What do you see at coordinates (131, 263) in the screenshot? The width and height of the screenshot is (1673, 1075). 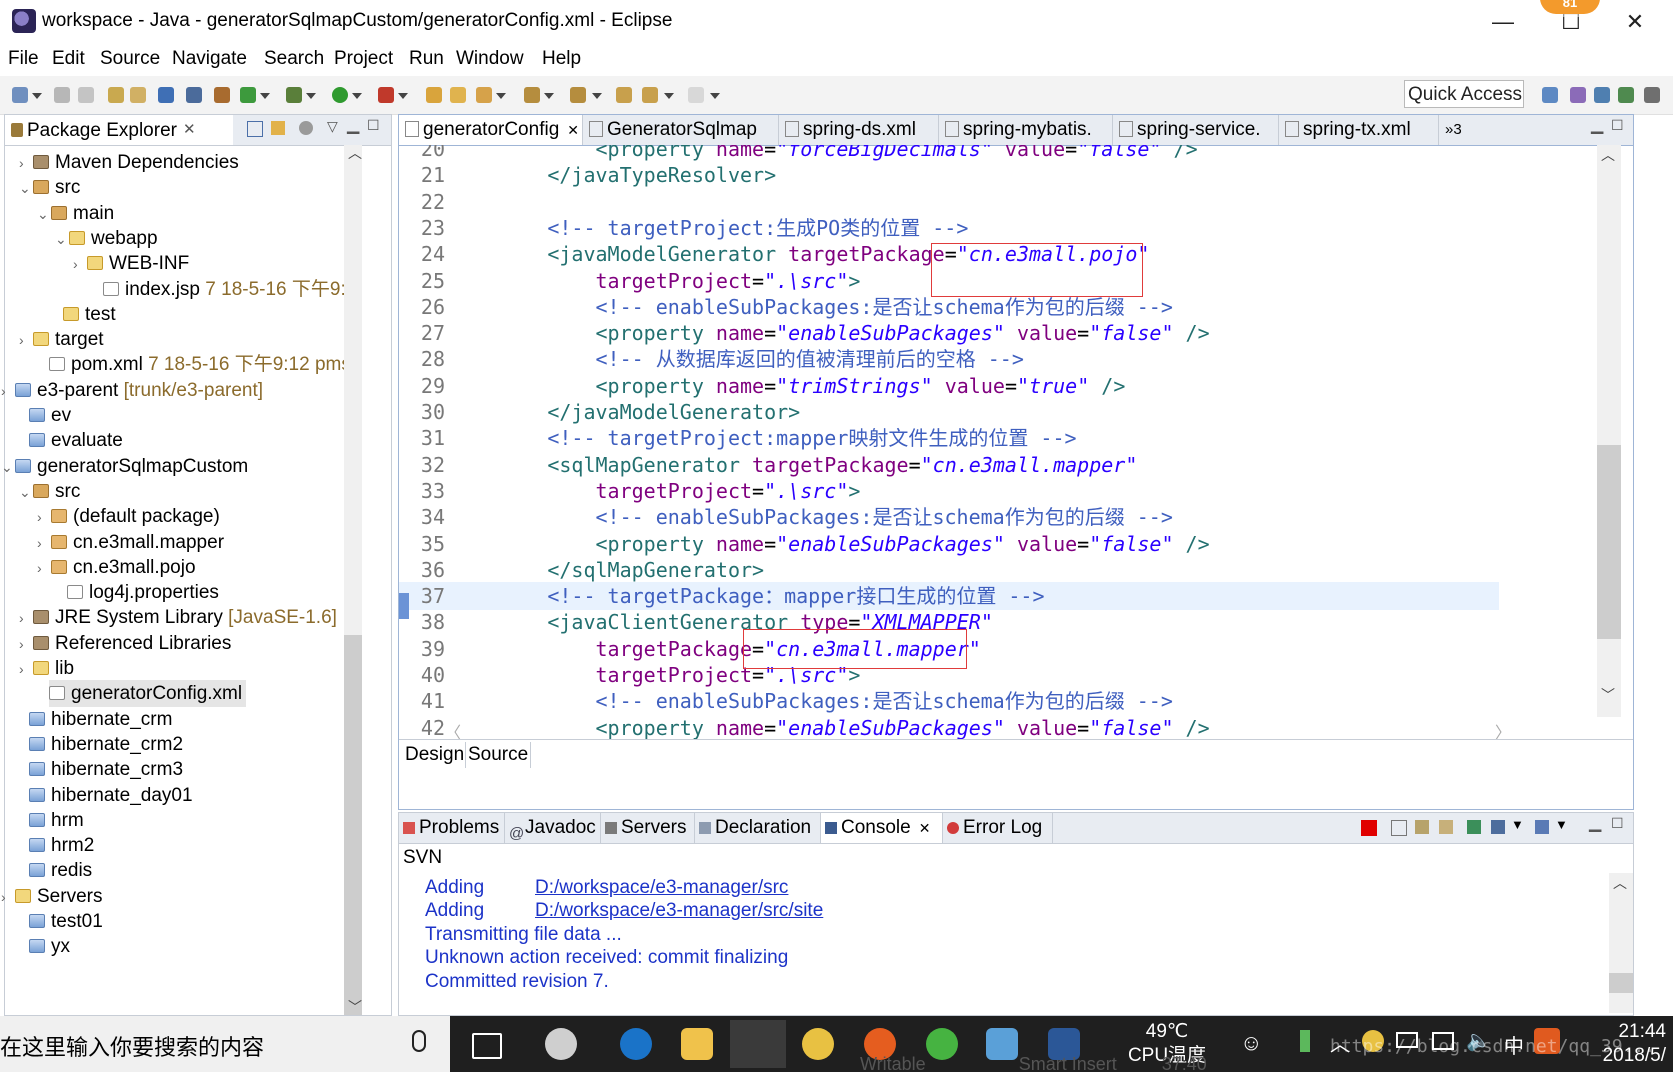 I see `tree-item: › WEB-INF` at bounding box center [131, 263].